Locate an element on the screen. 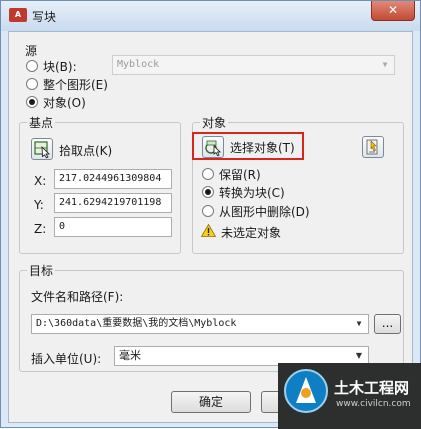  select-objects-label: 选择对象(T) is located at coordinates (262, 148).